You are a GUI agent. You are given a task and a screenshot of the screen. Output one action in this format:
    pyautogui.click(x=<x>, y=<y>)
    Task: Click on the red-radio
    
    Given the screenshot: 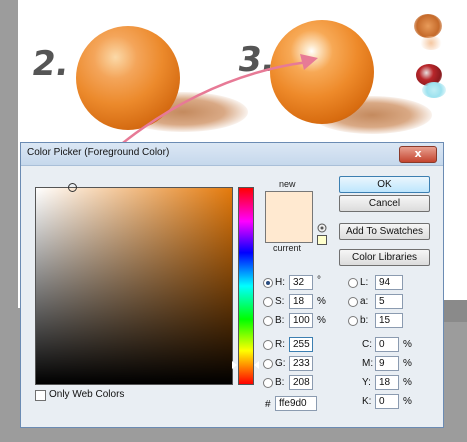 What is the action you would take?
    pyautogui.click(x=268, y=345)
    